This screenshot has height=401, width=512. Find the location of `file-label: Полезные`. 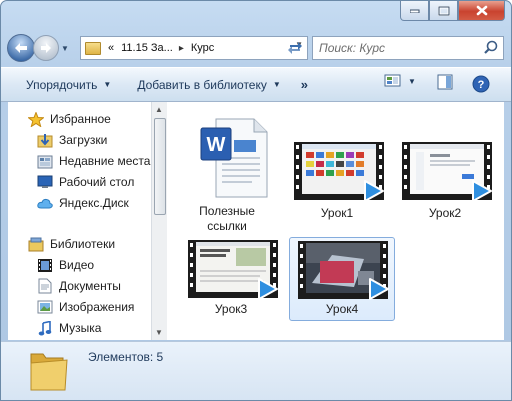

file-label: Полезные is located at coordinates (227, 211).